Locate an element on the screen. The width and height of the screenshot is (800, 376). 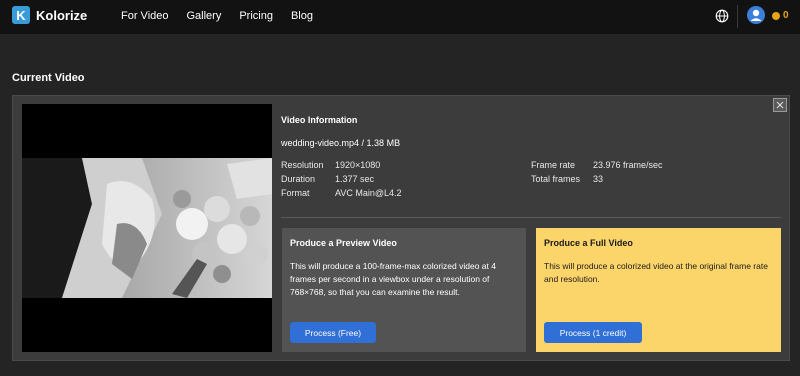
video-info-title: Video Information is located at coordinates (319, 120).